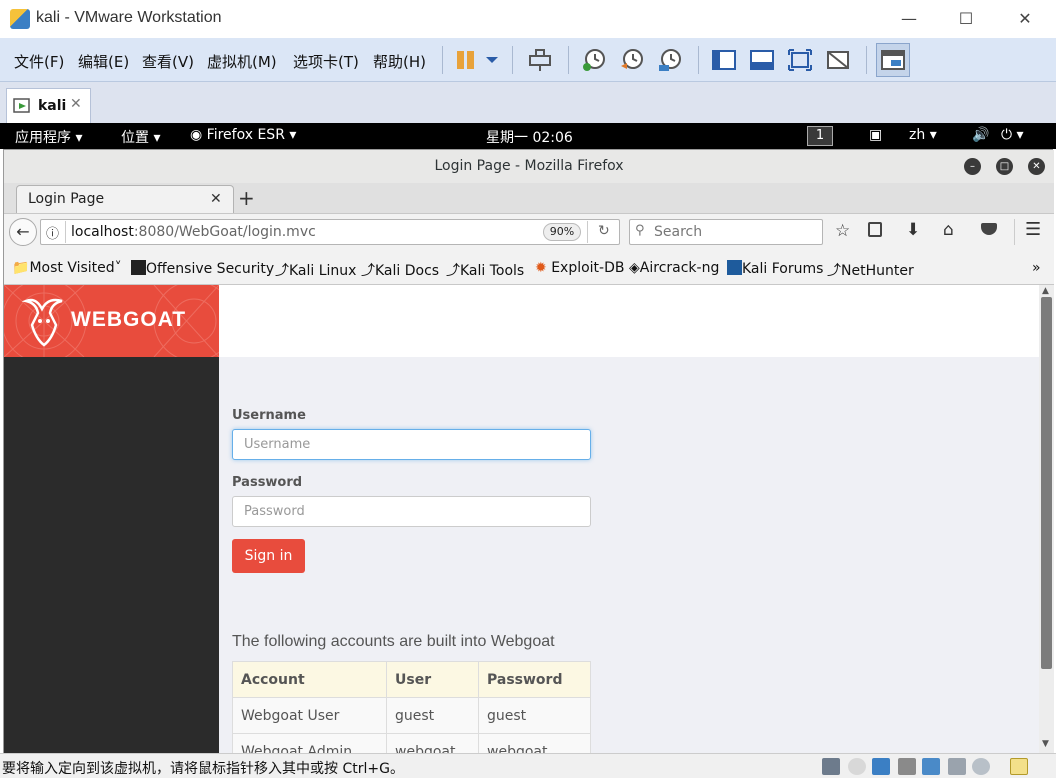 This screenshot has height=778, width=1056. What do you see at coordinates (168, 61) in the screenshot?
I see `menu-view: 查看(V)` at bounding box center [168, 61].